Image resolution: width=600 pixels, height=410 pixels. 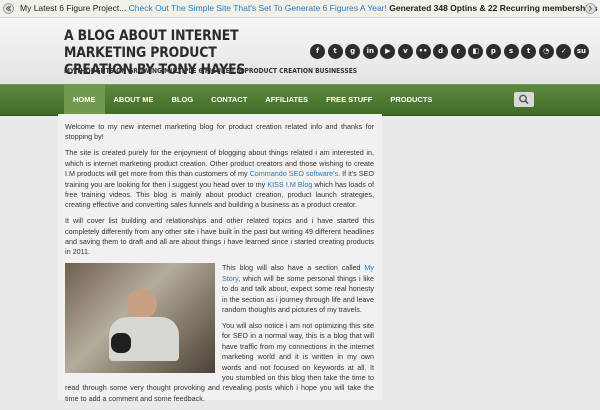 I want to click on twitter-icon: t, so click(x=335, y=51).